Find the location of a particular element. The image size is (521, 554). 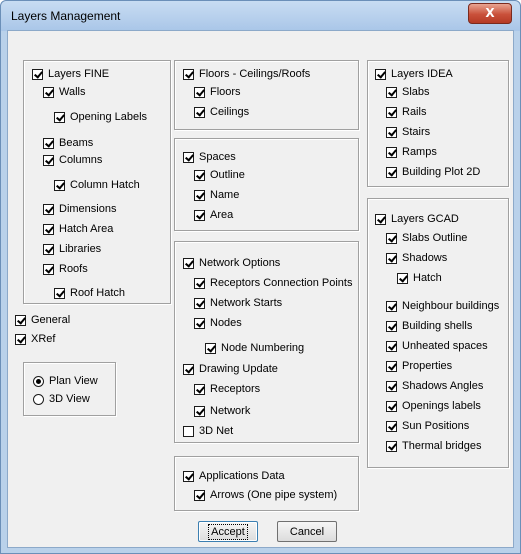

checkbox-receptors-connection-points: Receptors Connection Points is located at coordinates (273, 283).